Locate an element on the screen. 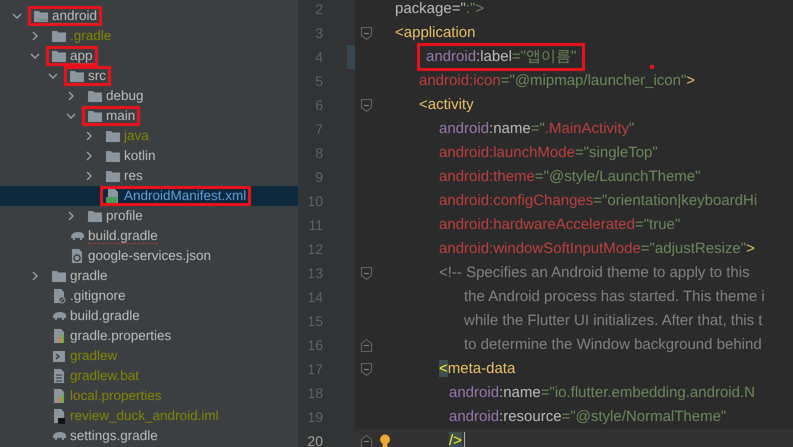 This screenshot has width=793, height=447. file-name: debug is located at coordinates (125, 96).